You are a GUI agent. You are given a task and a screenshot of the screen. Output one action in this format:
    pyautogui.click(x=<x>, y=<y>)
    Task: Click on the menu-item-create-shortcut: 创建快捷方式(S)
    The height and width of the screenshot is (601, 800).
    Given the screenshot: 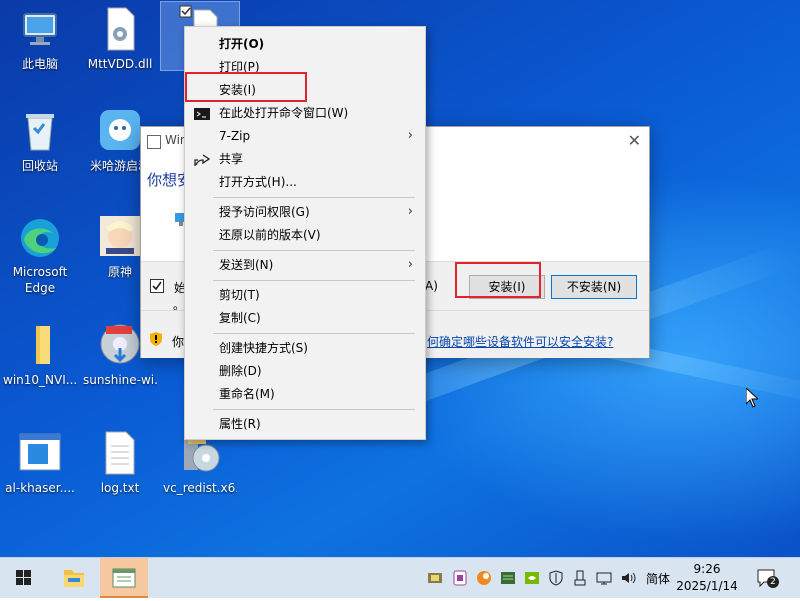 What is the action you would take?
    pyautogui.click(x=305, y=348)
    